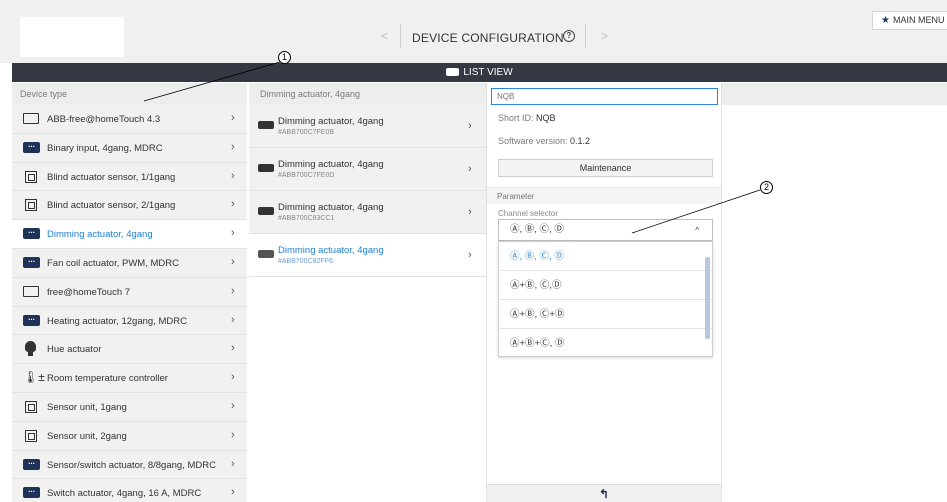 The width and height of the screenshot is (947, 502). I want to click on help-icon: ?, so click(569, 36).